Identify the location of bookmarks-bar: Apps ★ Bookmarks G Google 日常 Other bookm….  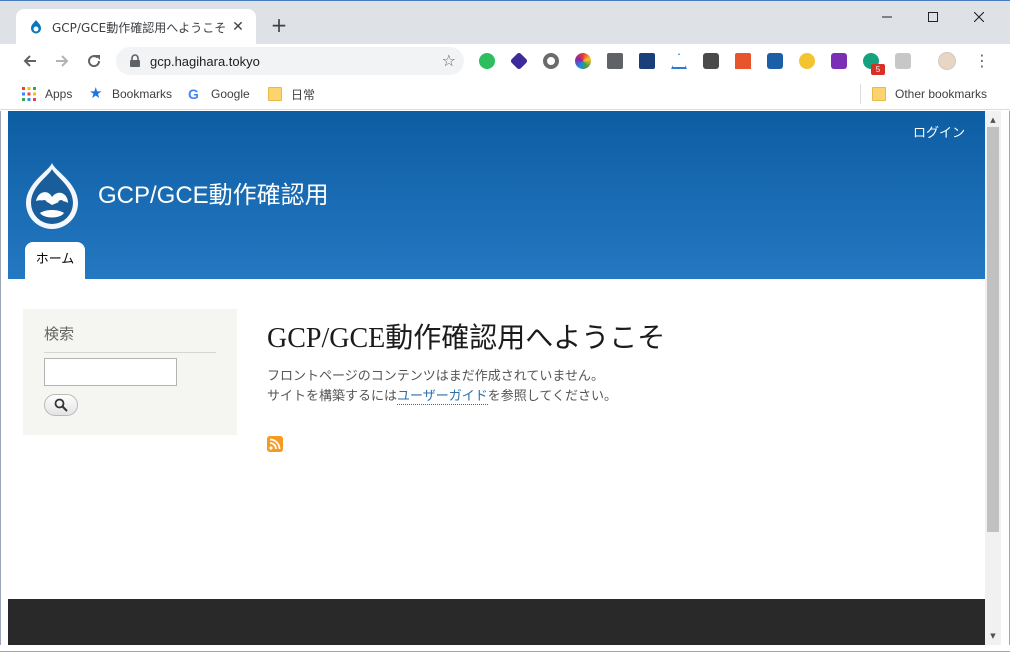
(505, 94).